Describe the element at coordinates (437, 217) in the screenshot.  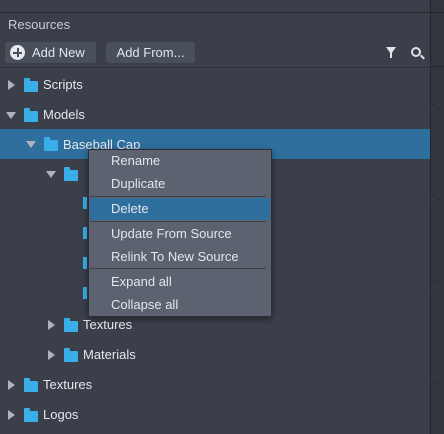
I see `adjacent-viewport-edge` at that location.